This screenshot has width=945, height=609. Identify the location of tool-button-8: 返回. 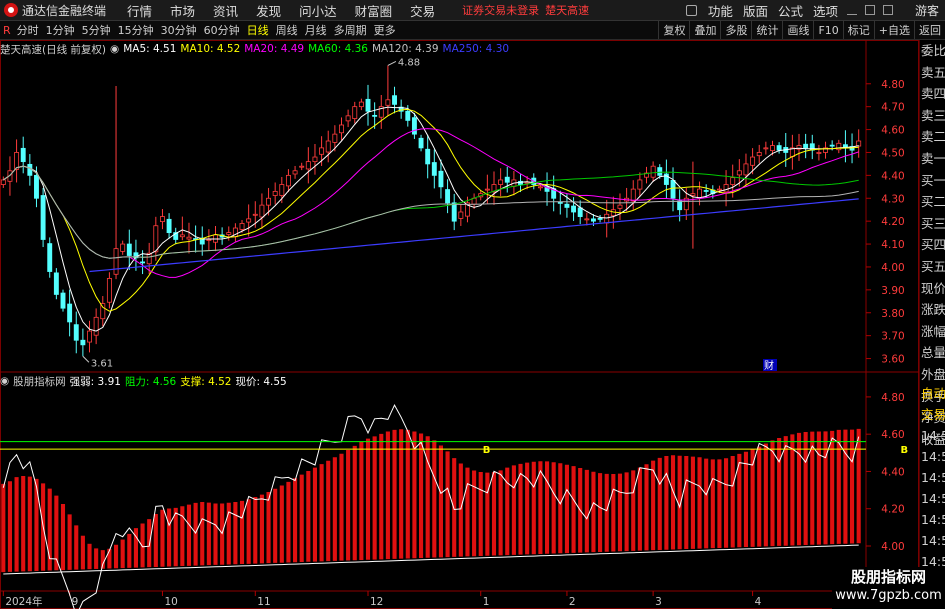
(929, 30).